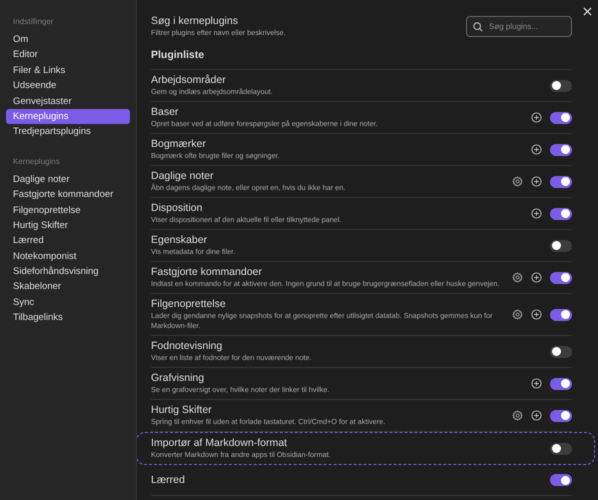  What do you see at coordinates (68, 287) in the screenshot?
I see `sidebar-item: Skabeloner` at bounding box center [68, 287].